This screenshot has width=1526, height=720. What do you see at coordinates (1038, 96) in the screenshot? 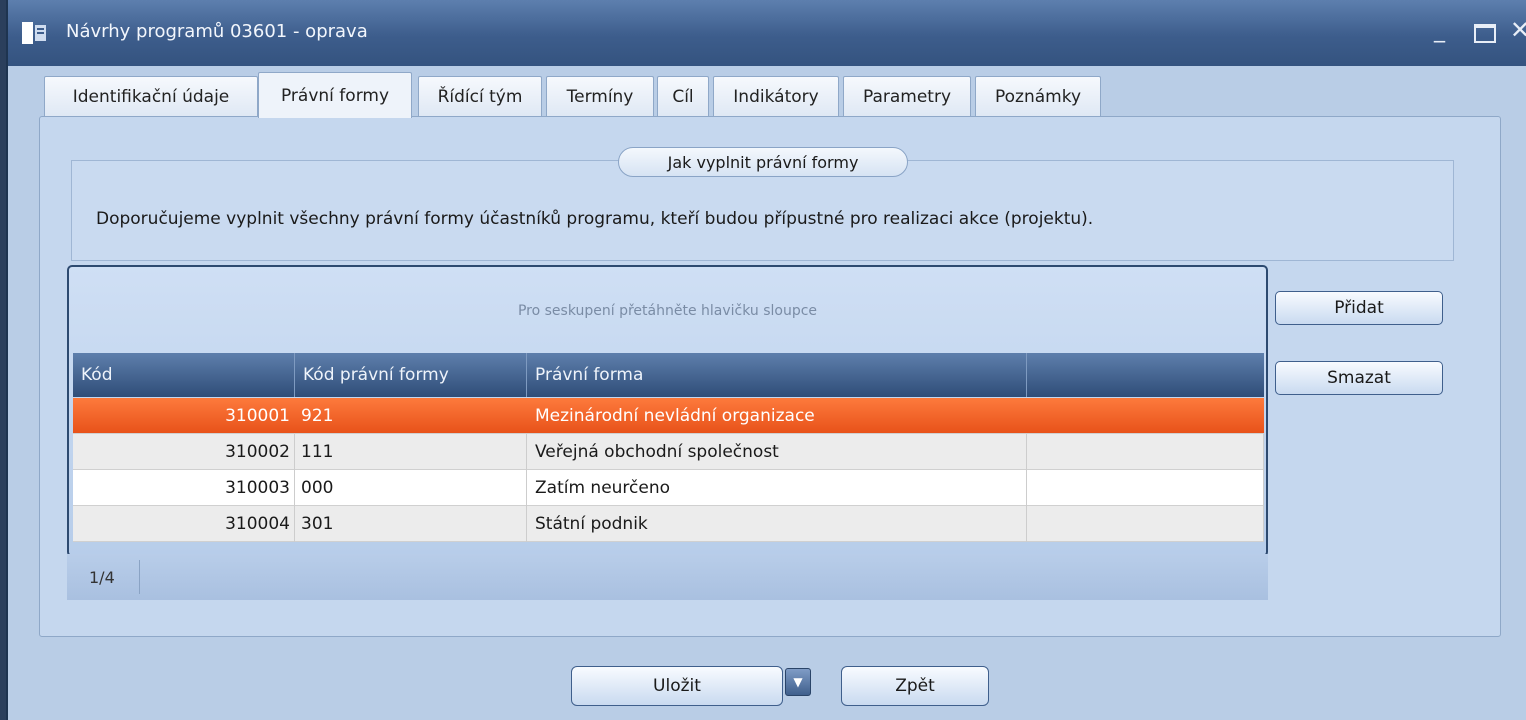
I see `tab-poznamky: Poznámky` at bounding box center [1038, 96].